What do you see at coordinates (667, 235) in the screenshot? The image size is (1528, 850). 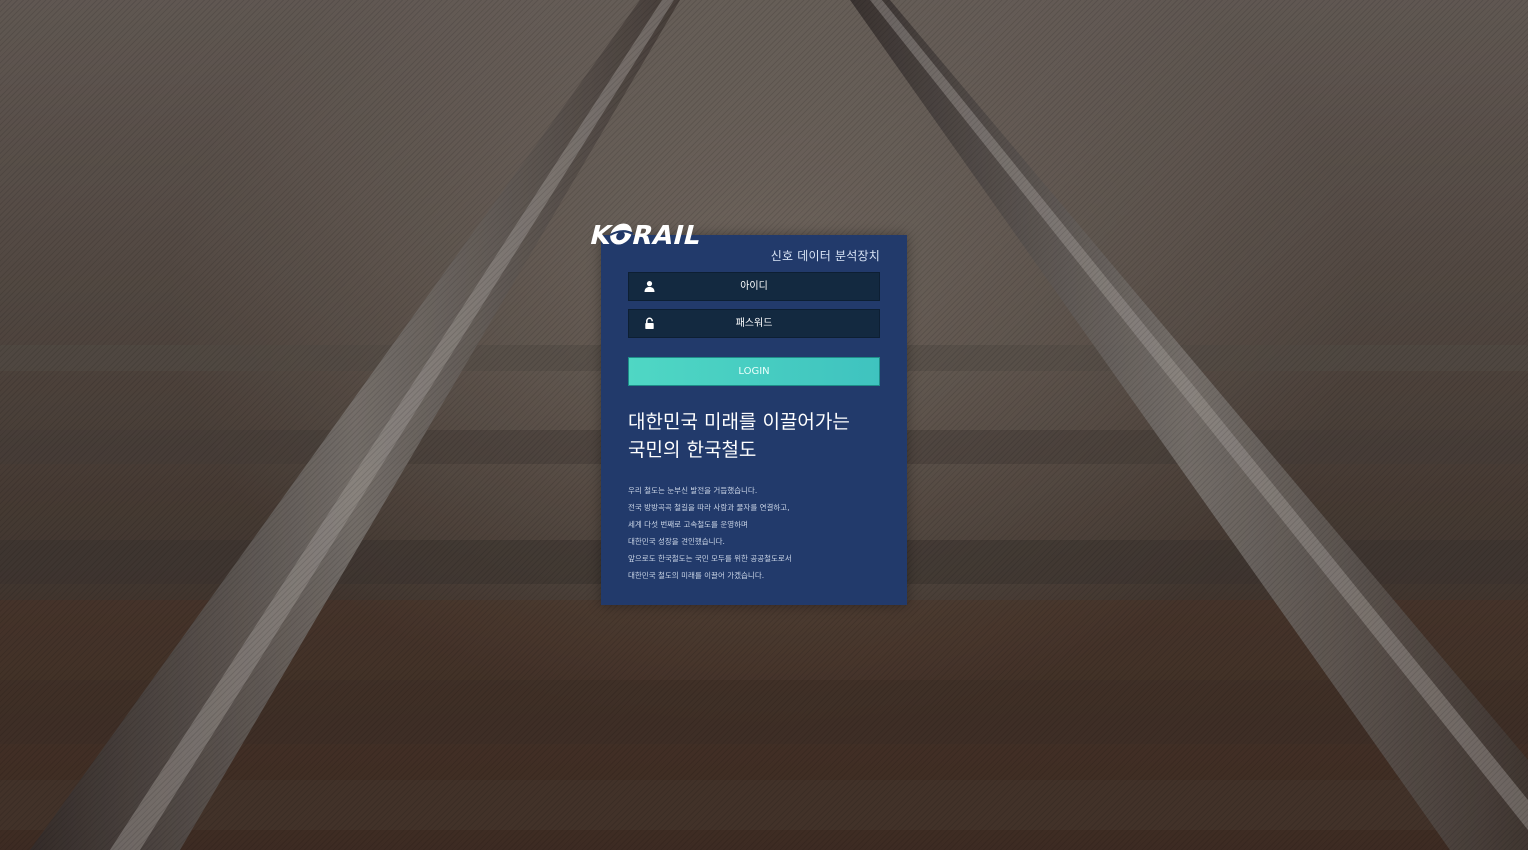 I see `svg-text: RAIL` at bounding box center [667, 235].